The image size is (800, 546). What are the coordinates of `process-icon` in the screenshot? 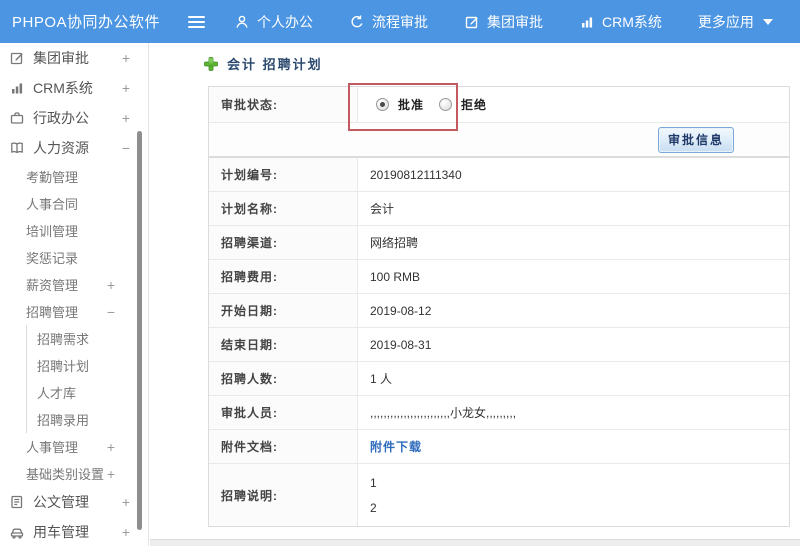 It's located at (357, 21).